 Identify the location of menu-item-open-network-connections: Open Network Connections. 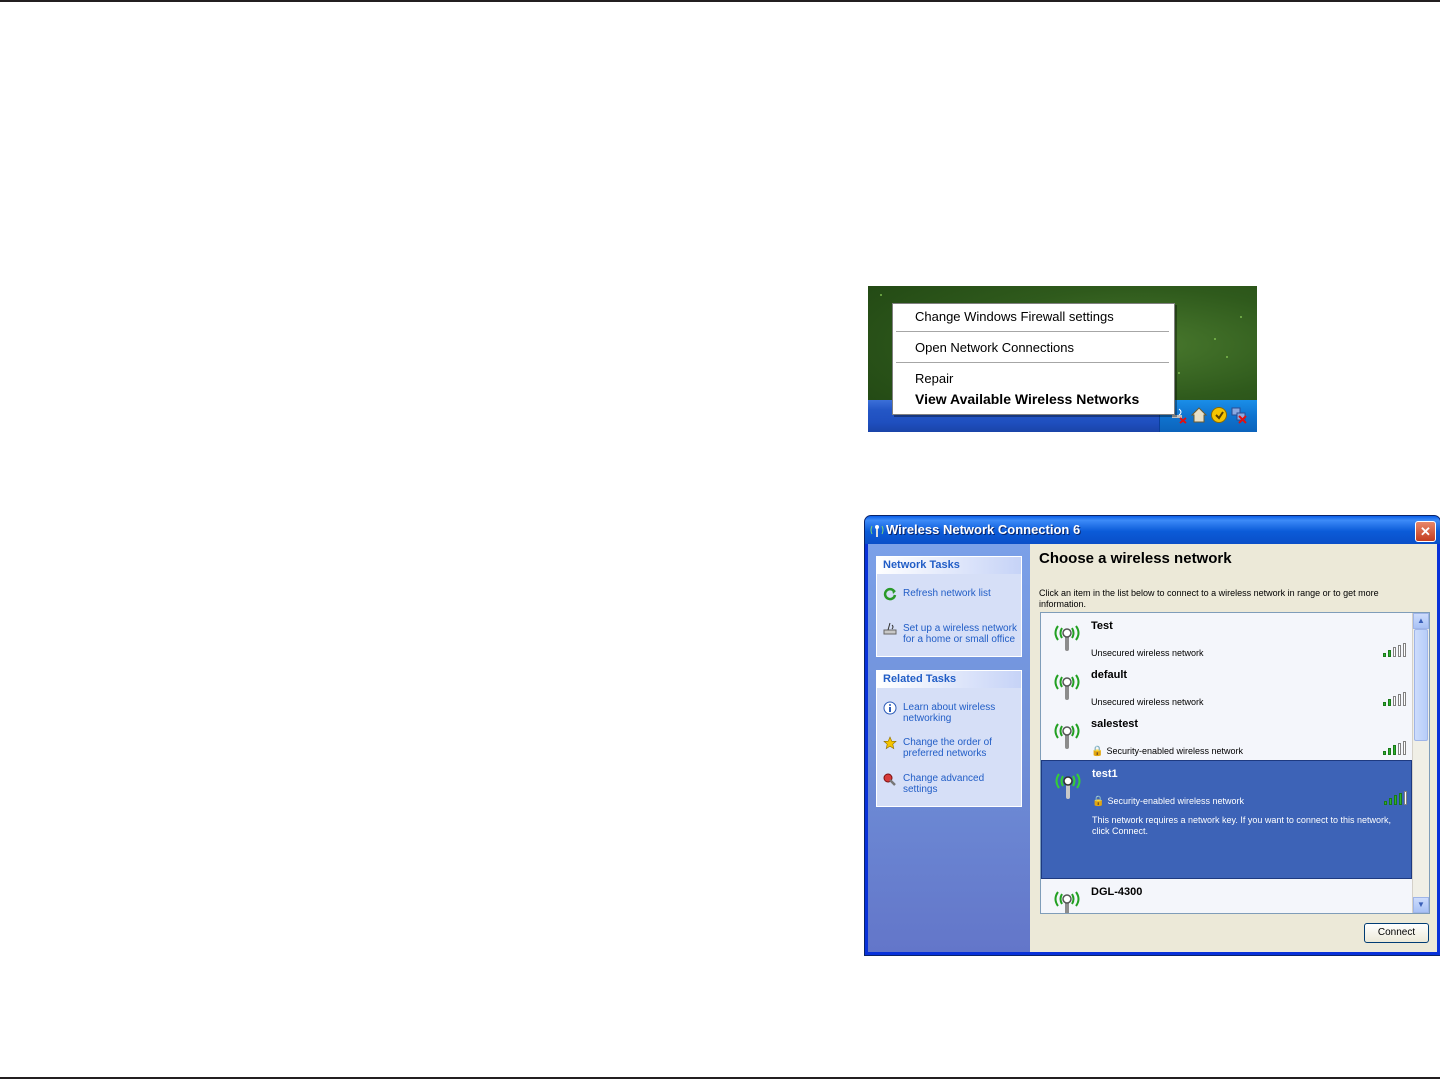
(994, 348).